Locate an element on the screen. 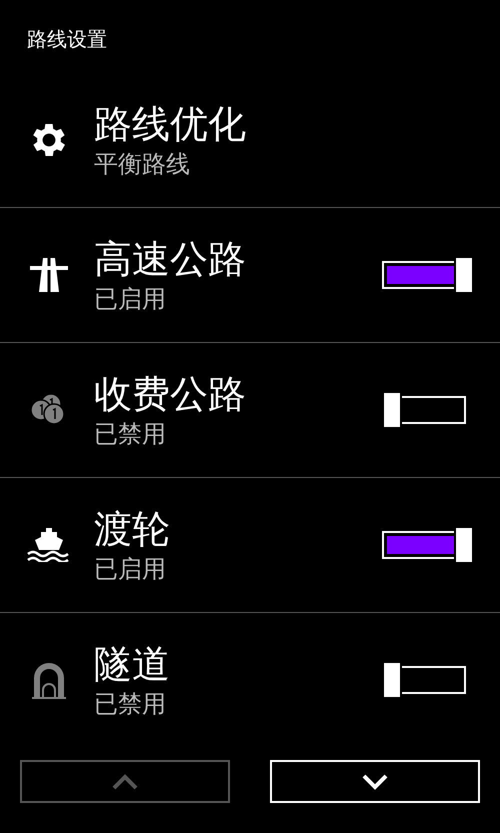  scroll-down-button is located at coordinates (375, 781).